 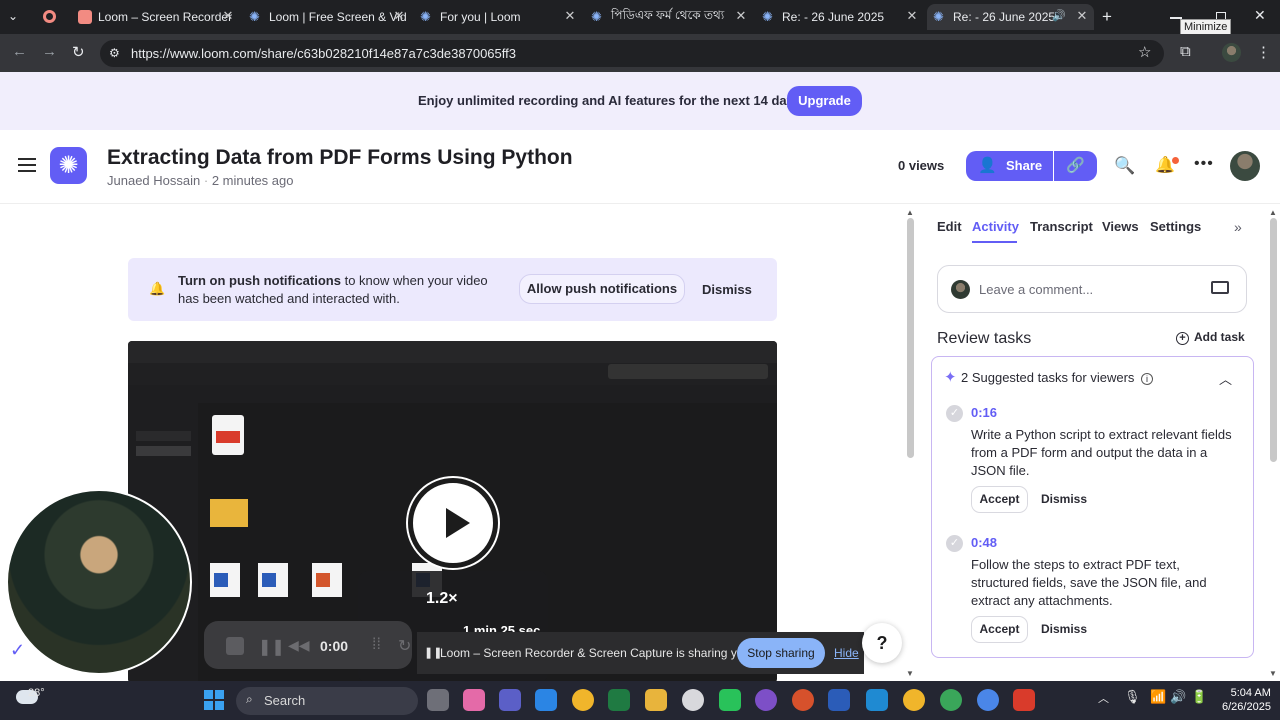 I want to click on views-count: 0 views, so click(x=921, y=165).